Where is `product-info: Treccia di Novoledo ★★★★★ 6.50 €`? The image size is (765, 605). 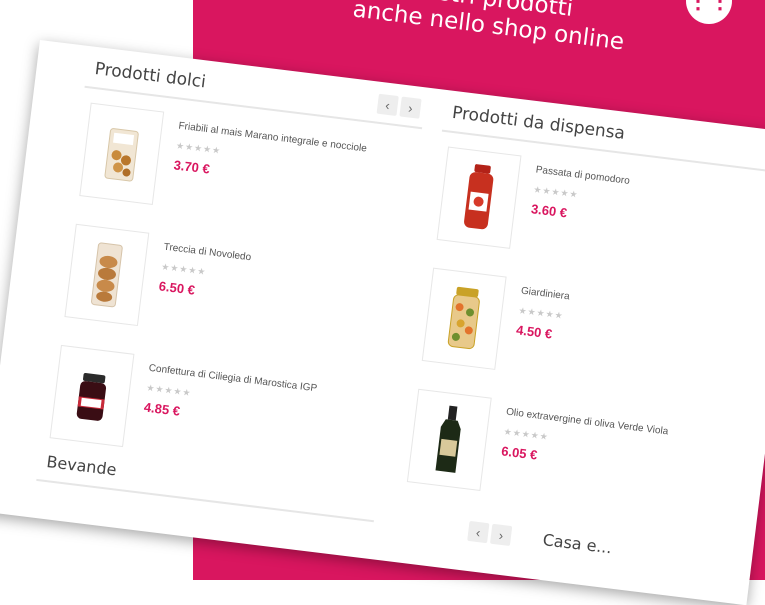 product-info: Treccia di Novoledo ★★★★★ 6.50 € is located at coordinates (270, 280).